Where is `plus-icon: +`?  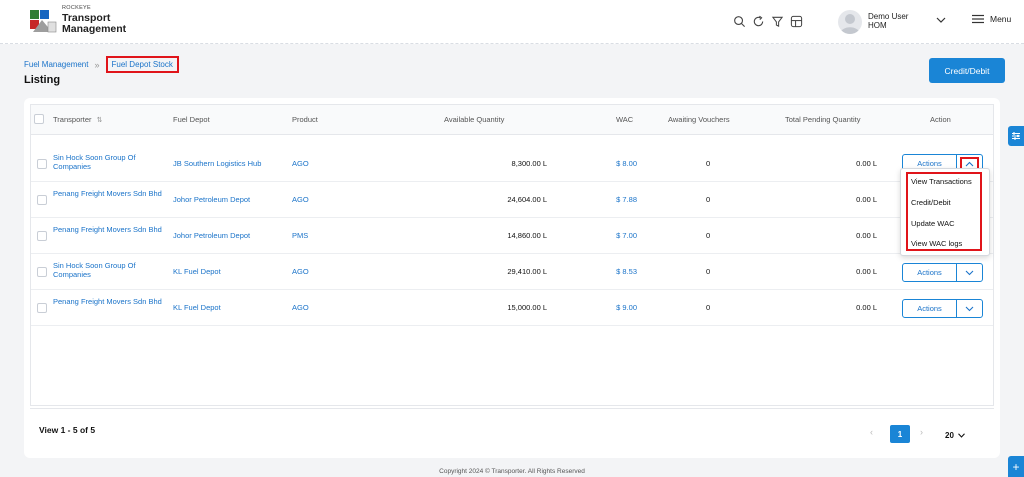 plus-icon: + is located at coordinates (1016, 466).